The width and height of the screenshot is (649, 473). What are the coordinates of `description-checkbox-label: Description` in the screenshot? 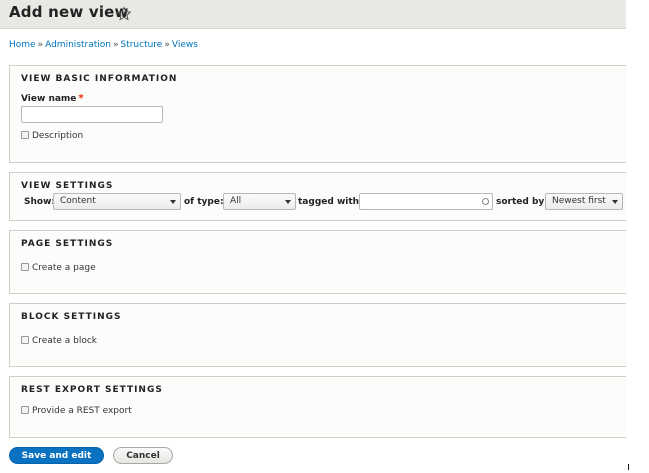 It's located at (57, 136).